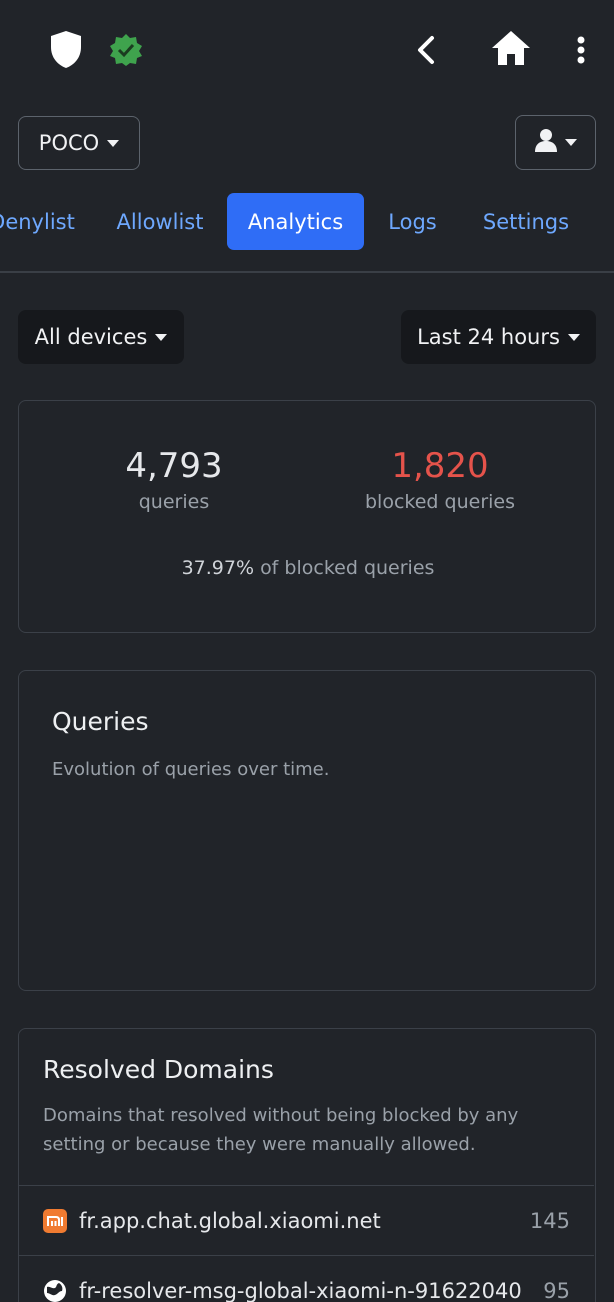 The width and height of the screenshot is (614, 1302). Describe the element at coordinates (126, 50) in the screenshot. I see `verified-badge-icon` at that location.